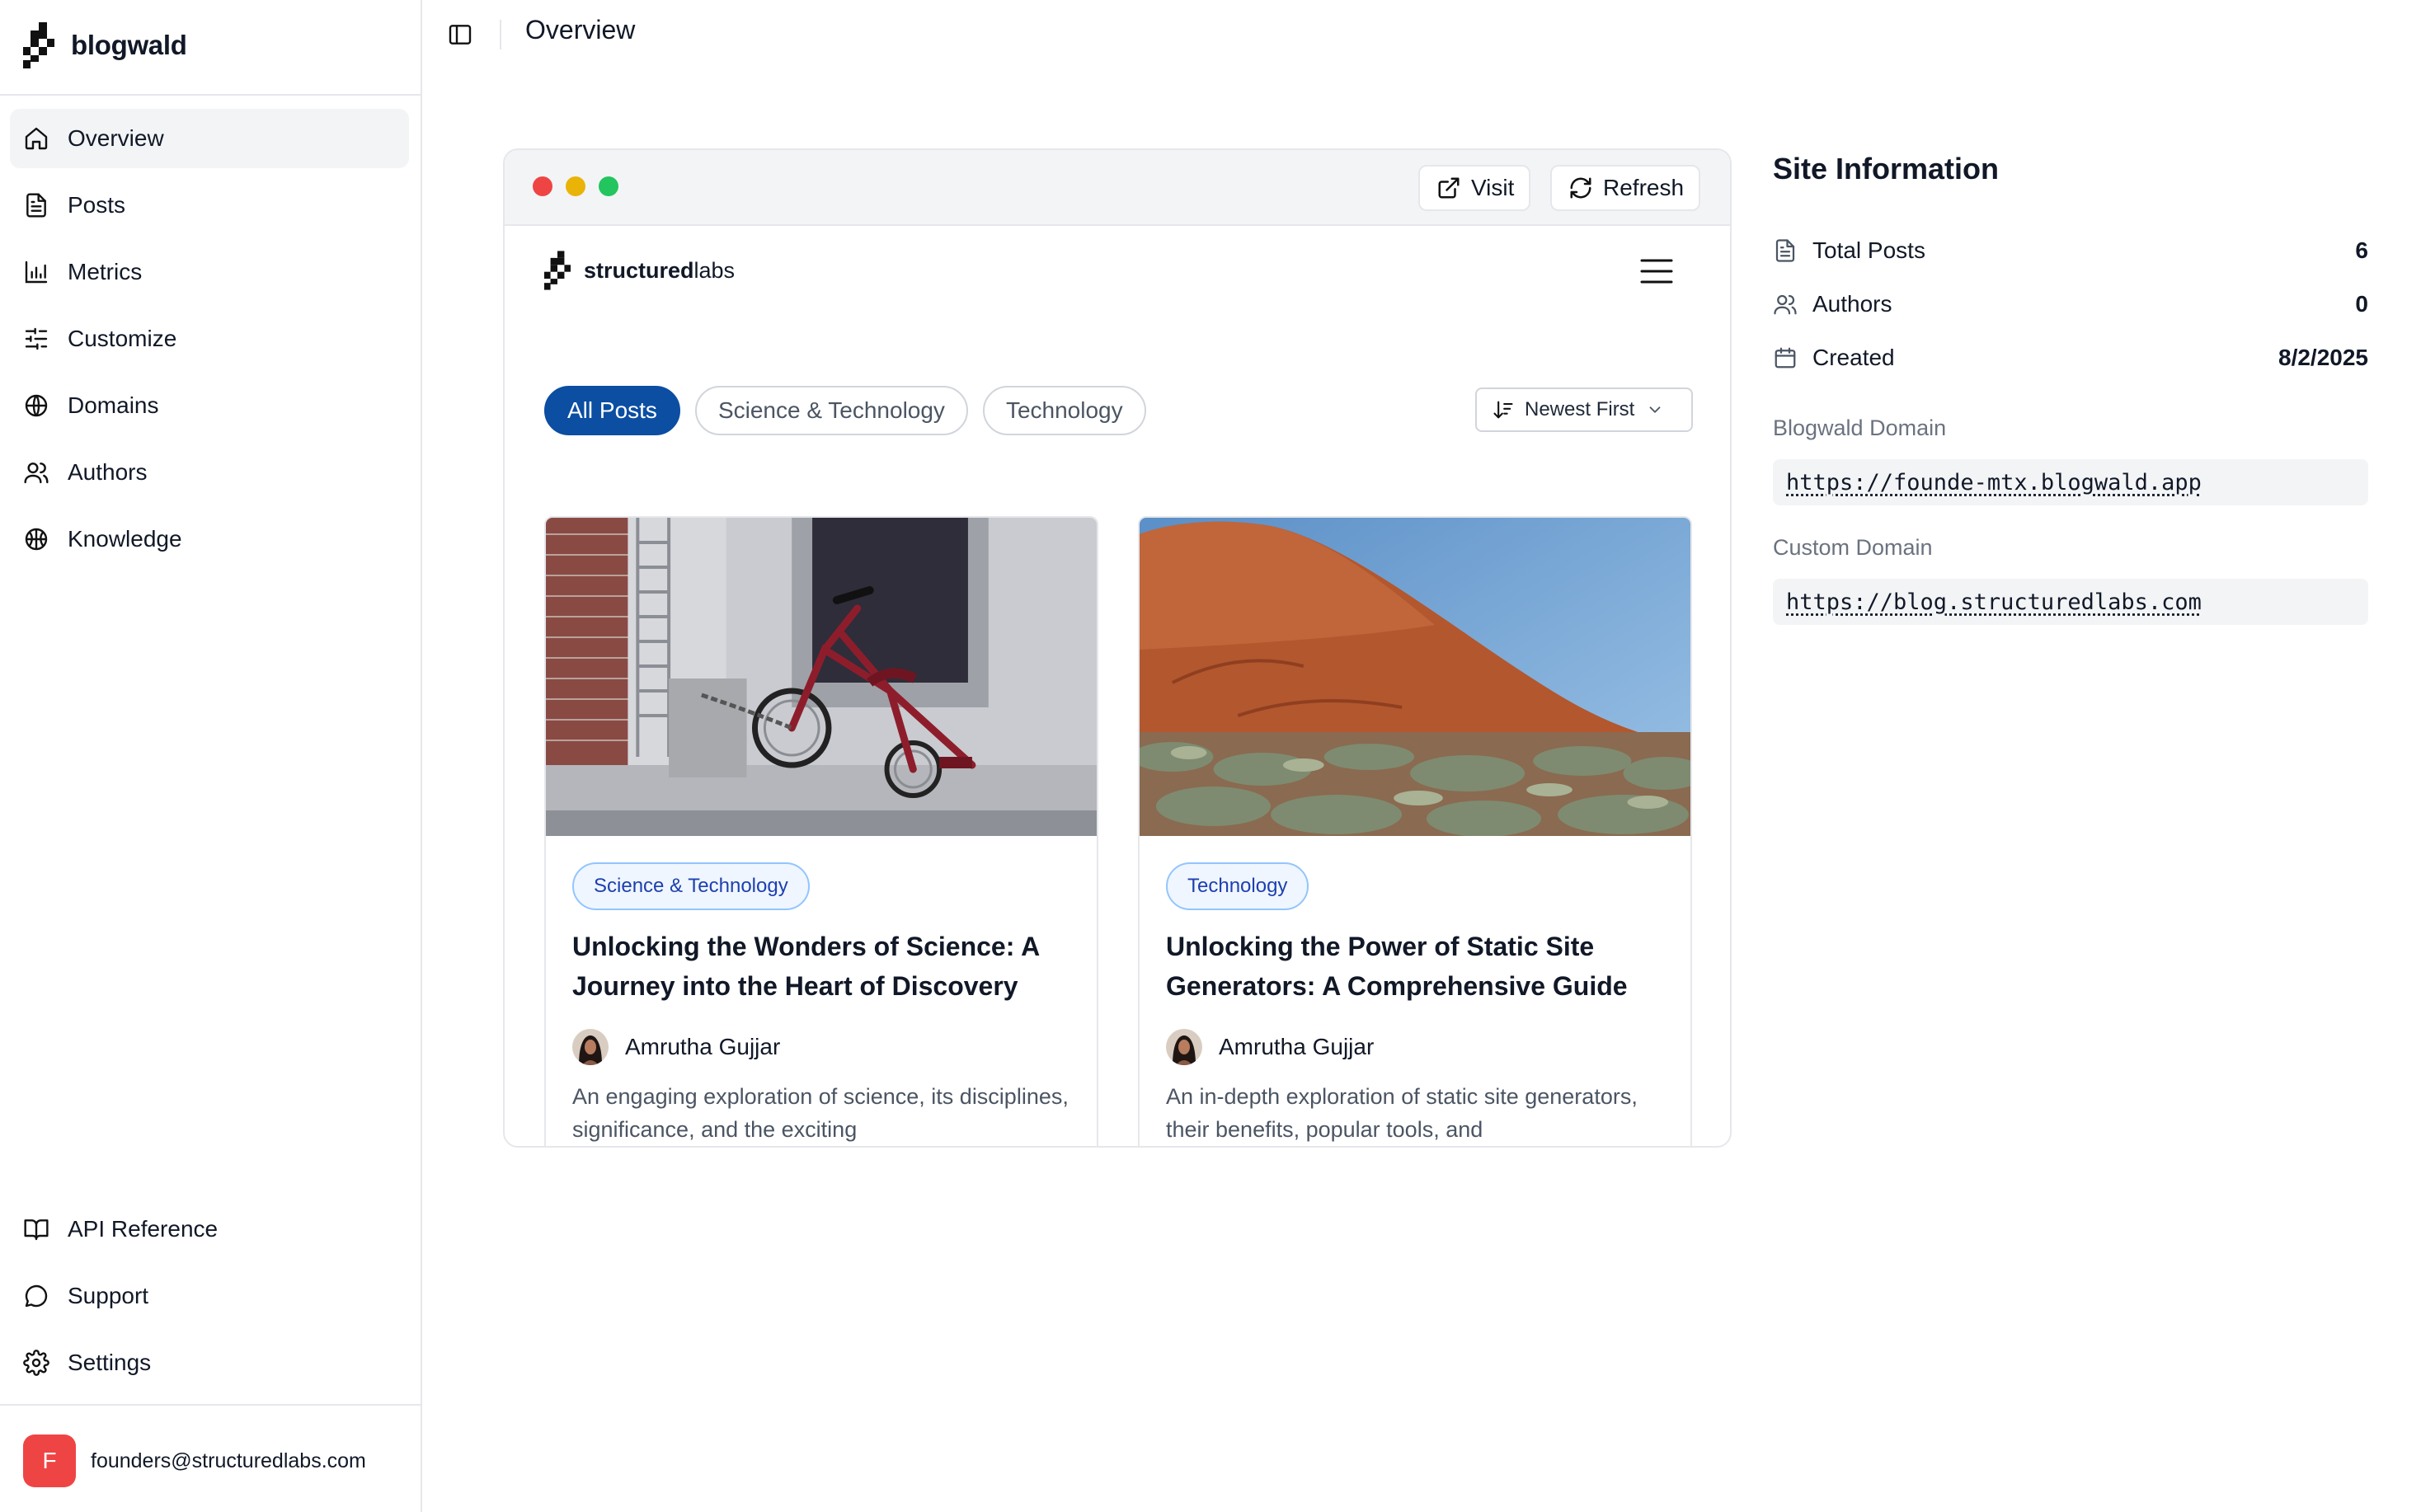 The height and width of the screenshot is (1512, 2421). I want to click on chevron-down-icon, so click(1655, 410).